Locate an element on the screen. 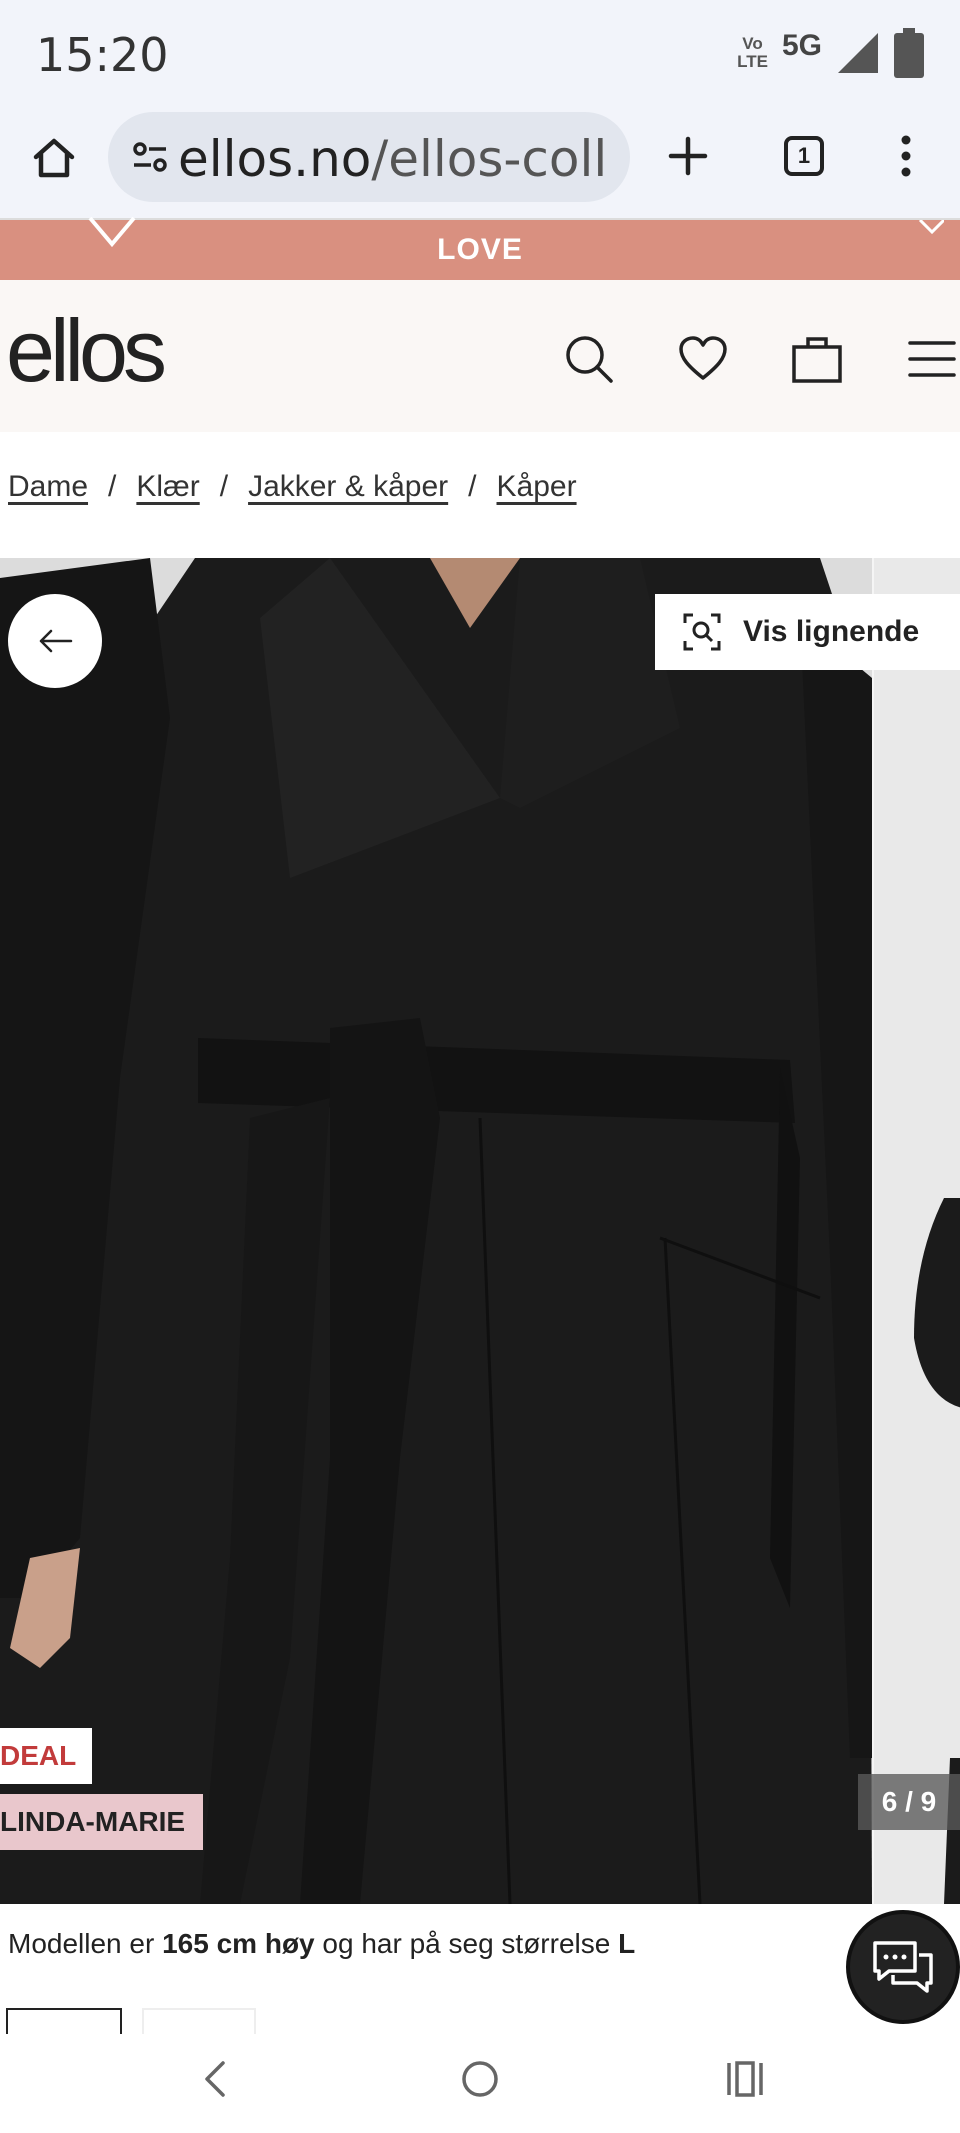  browser-toolbar: ellos.no/ellos-coll 1 is located at coordinates (480, 164).